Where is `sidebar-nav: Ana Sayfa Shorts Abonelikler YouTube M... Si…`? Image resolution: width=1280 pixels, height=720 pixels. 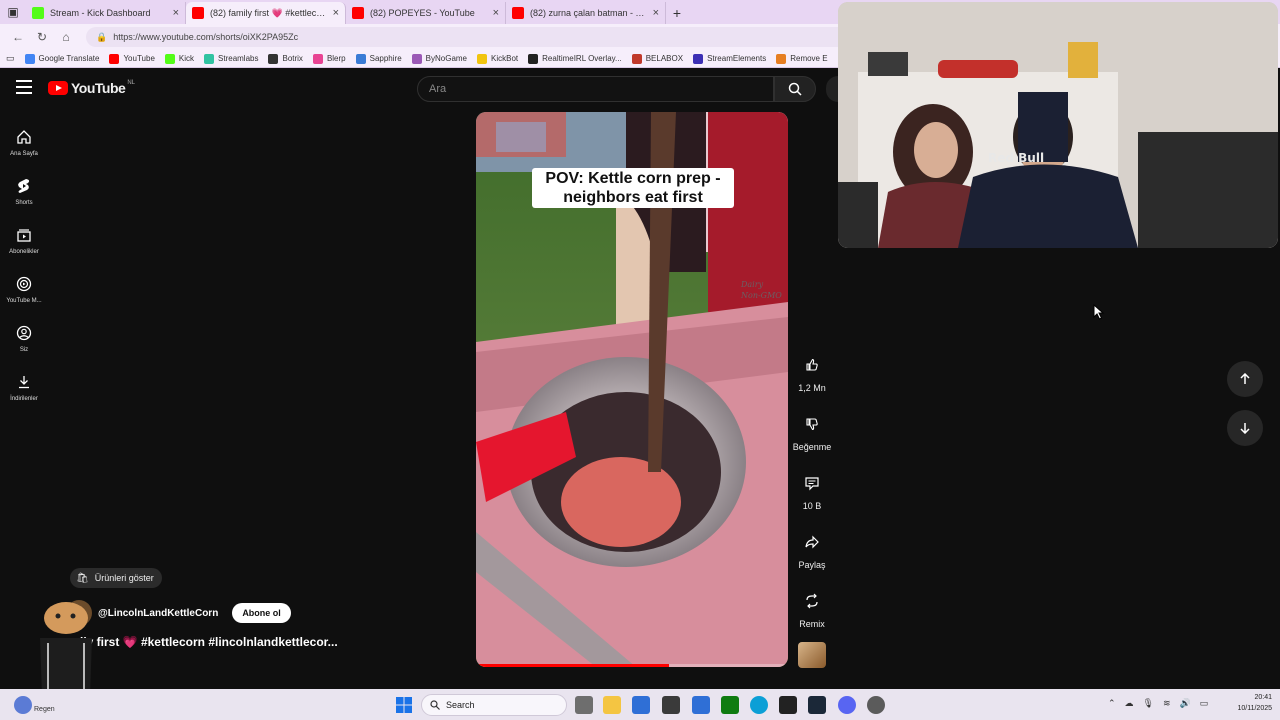
sidebar-nav: Ana Sayfa Shorts Abonelikler YouTube M... Si… is located at coordinates (24, 265).